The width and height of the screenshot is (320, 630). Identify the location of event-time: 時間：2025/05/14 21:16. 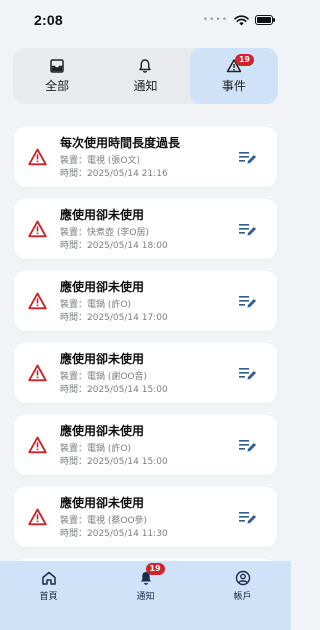
(114, 174).